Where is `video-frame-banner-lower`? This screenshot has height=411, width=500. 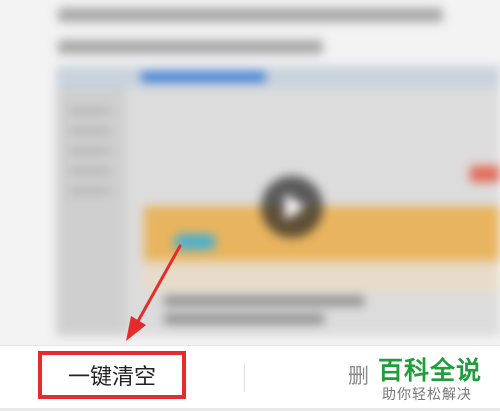 video-frame-banner-lower is located at coordinates (322, 276).